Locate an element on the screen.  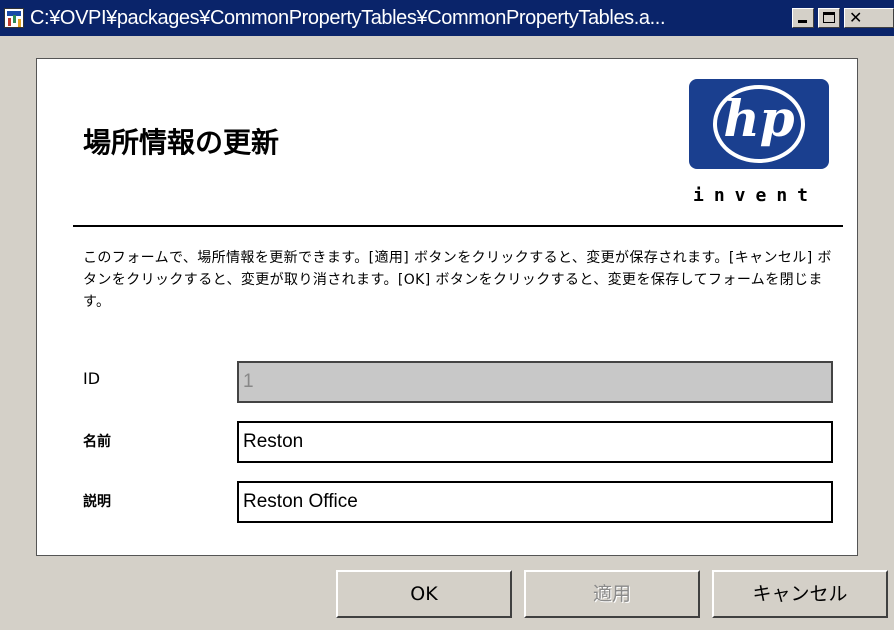
name-label: 名前 is located at coordinates (97, 442).